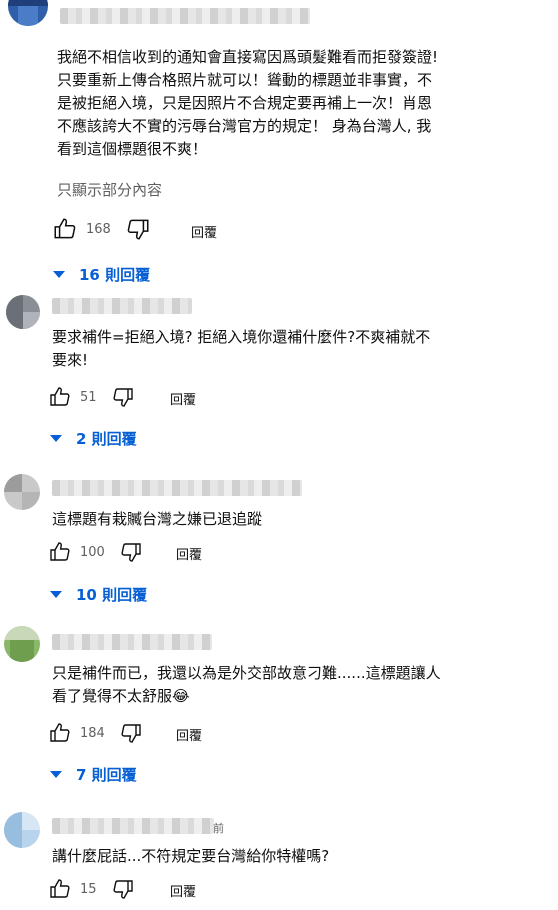 The image size is (558, 910). I want to click on view-replies-button: 2 則回覆, so click(93, 438).